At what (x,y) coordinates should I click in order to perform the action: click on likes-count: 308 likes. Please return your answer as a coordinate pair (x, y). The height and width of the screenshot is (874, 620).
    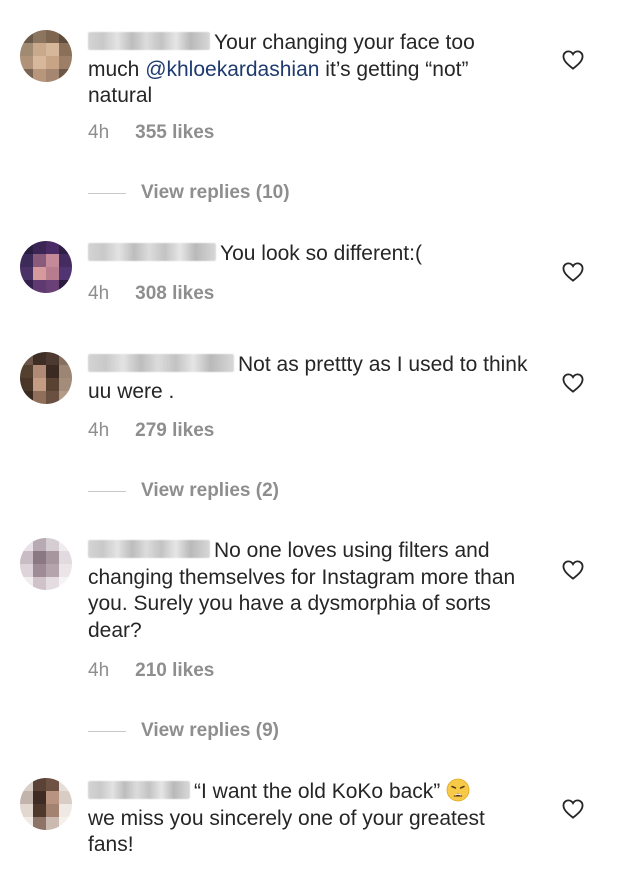
    Looking at the image, I should click on (174, 293).